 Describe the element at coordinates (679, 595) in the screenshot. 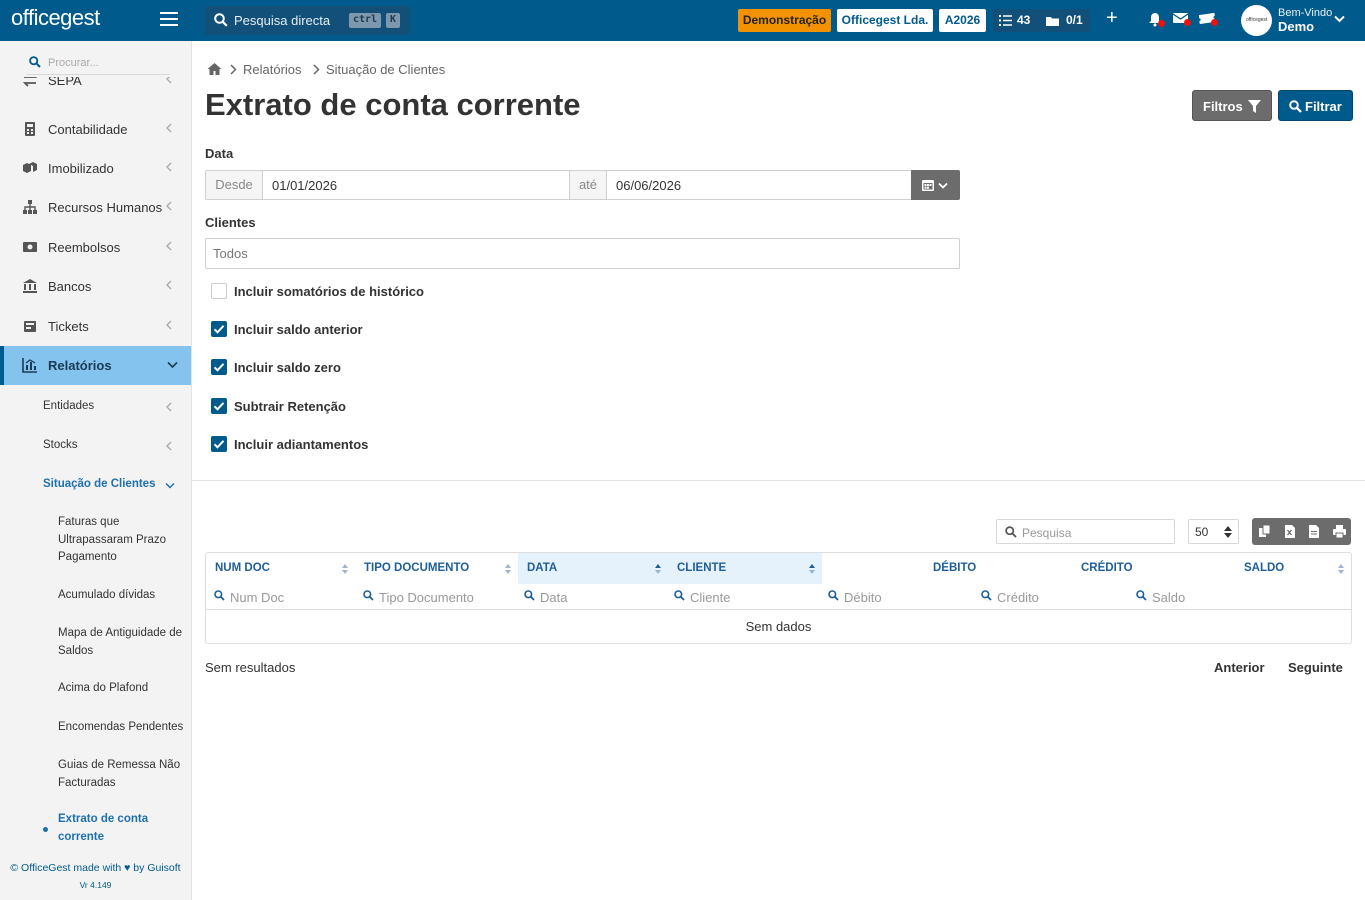

I see `search-icon` at that location.